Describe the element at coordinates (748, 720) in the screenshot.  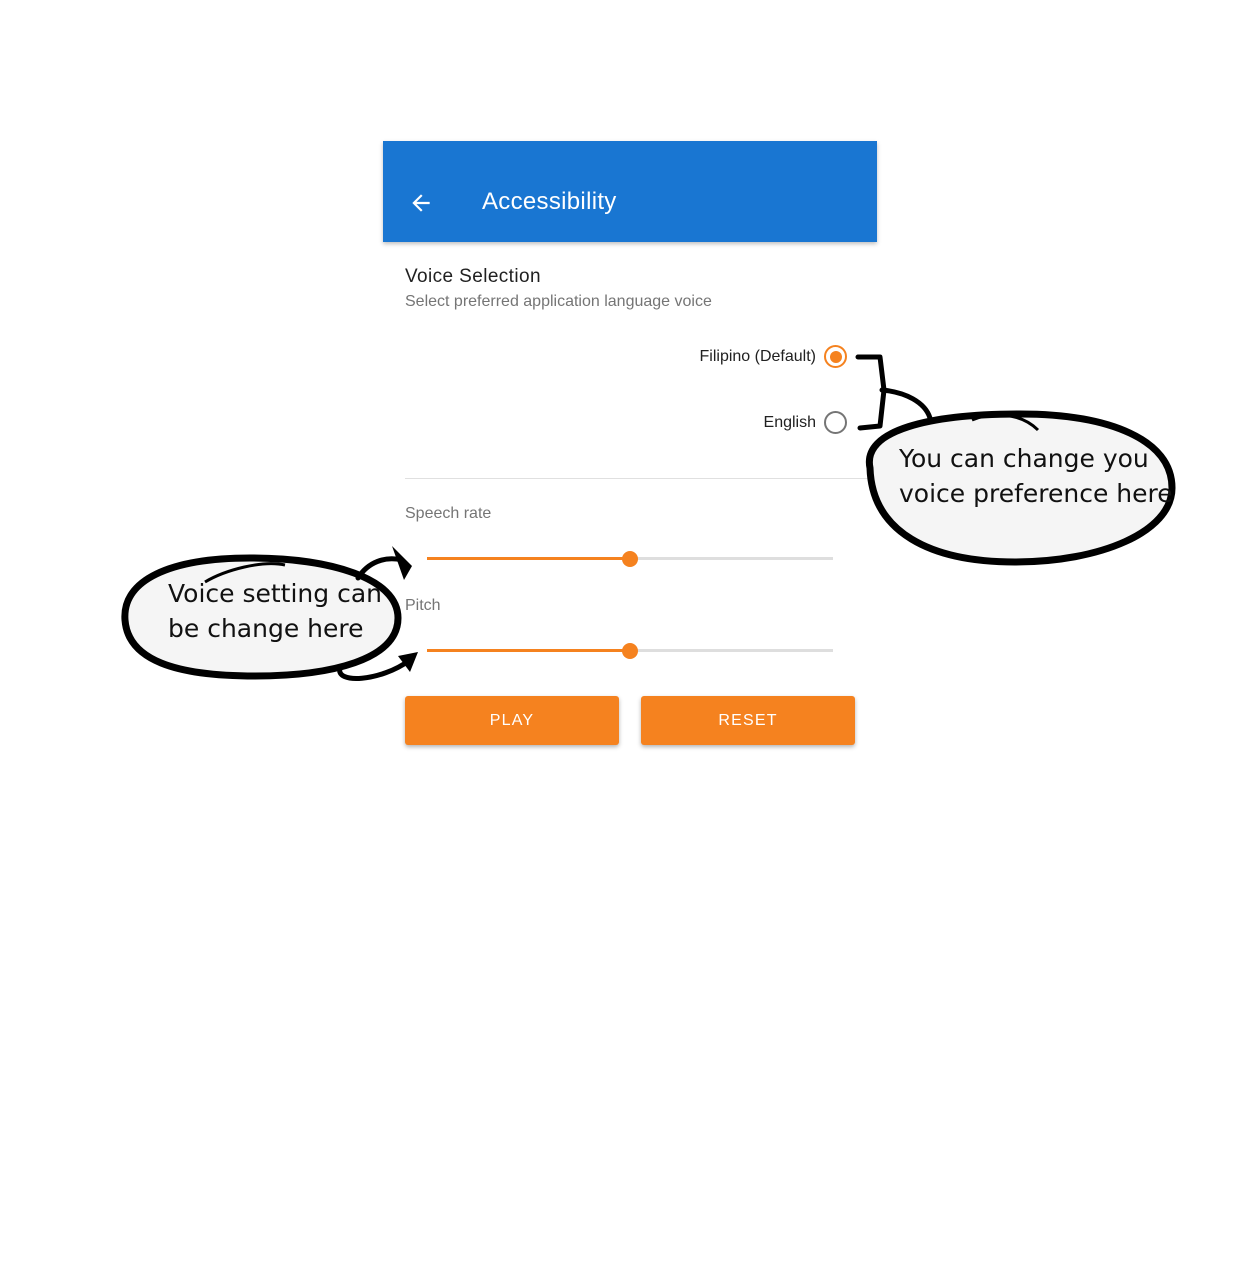
I see `reset-button: RESET` at that location.